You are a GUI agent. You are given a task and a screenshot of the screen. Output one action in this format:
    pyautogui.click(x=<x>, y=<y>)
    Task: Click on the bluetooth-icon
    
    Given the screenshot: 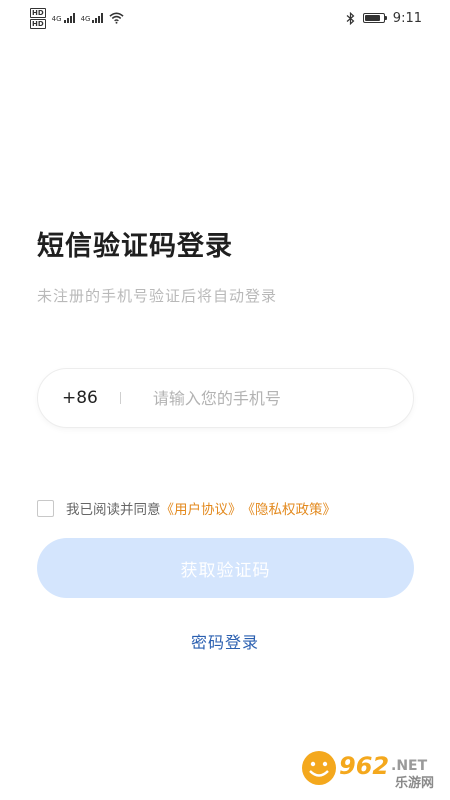 What is the action you would take?
    pyautogui.click(x=350, y=18)
    